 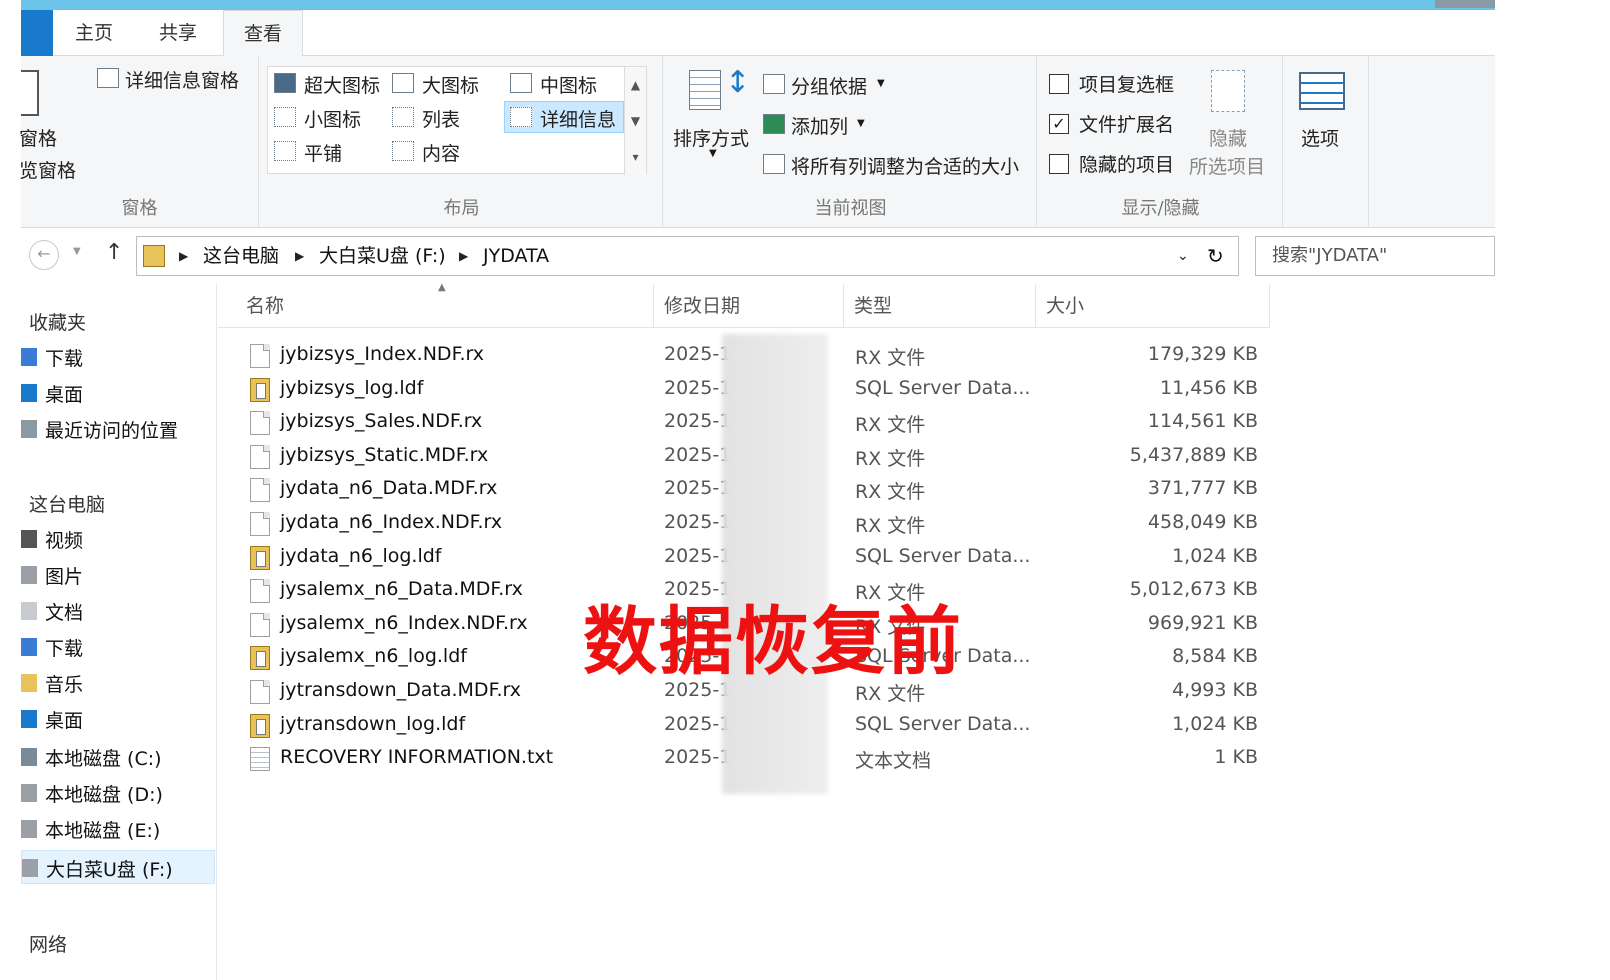 I want to click on sort-by-dropdown-icon: ▼, so click(x=713, y=153).